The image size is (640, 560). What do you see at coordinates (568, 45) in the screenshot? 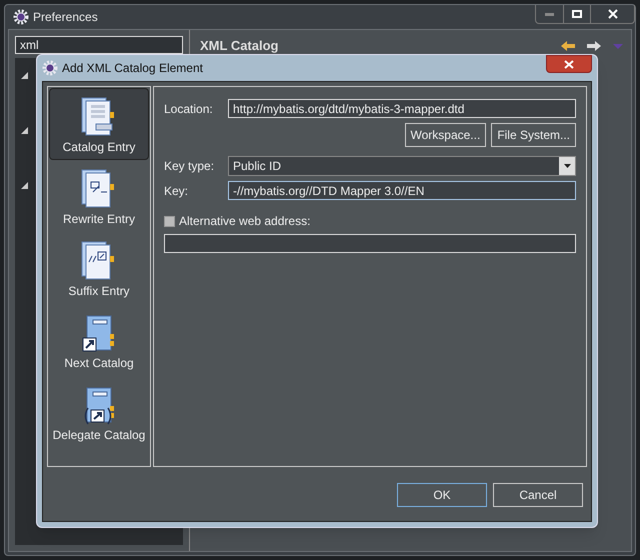
I see `back-arrow-icon` at bounding box center [568, 45].